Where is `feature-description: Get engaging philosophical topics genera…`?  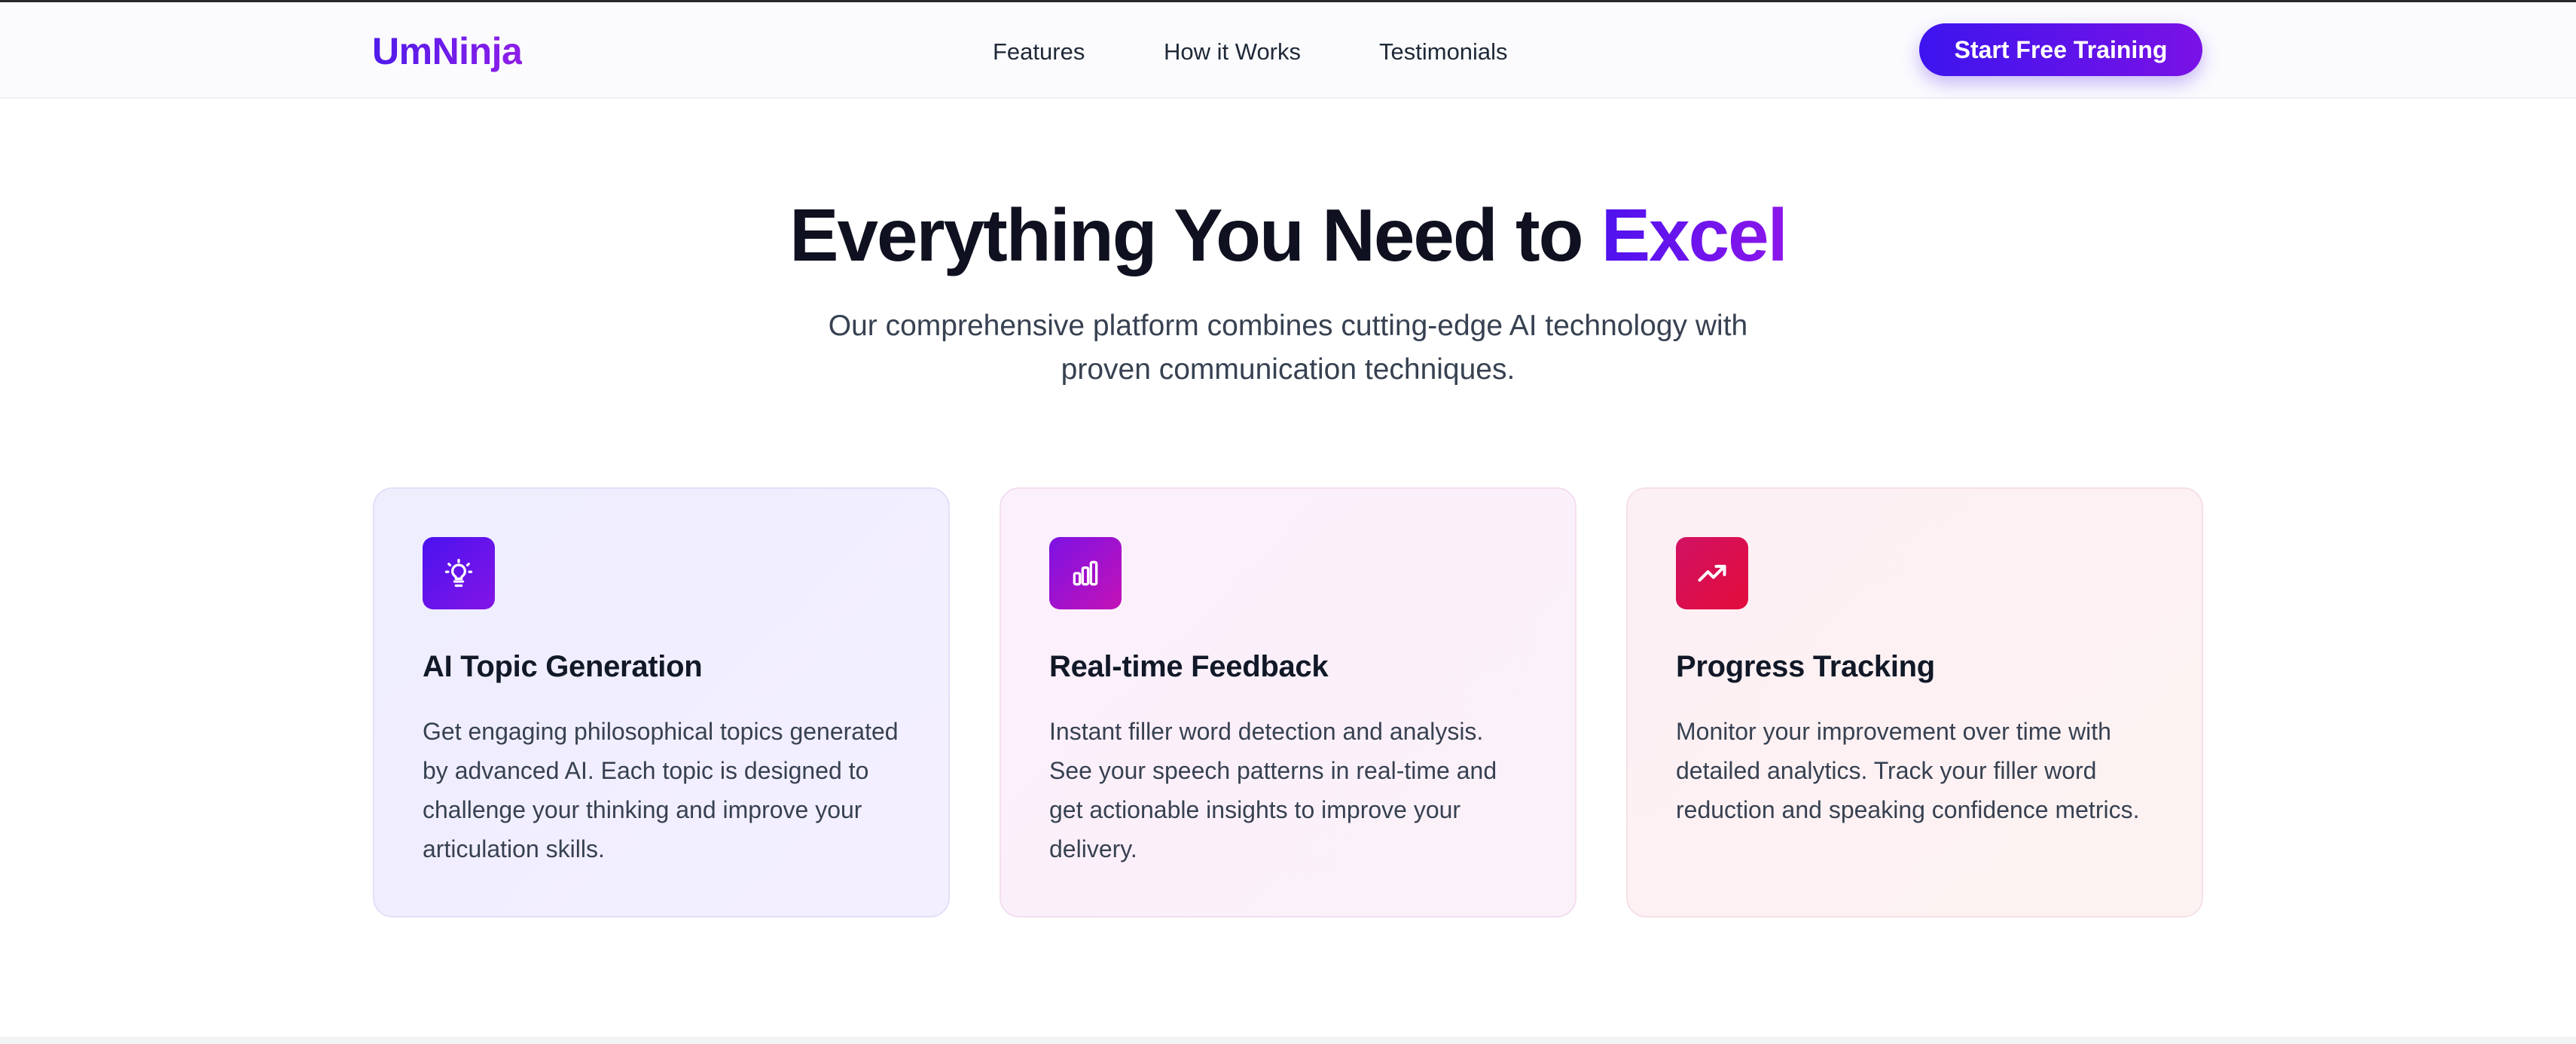 feature-description: Get engaging philosophical topics genera… is located at coordinates (661, 790).